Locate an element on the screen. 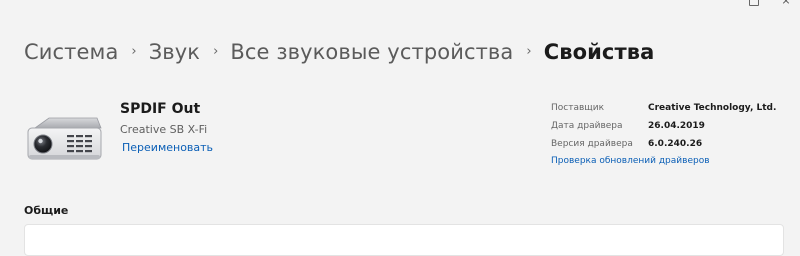 The width and height of the screenshot is (800, 256). window-controls: × is located at coordinates (760, 4).